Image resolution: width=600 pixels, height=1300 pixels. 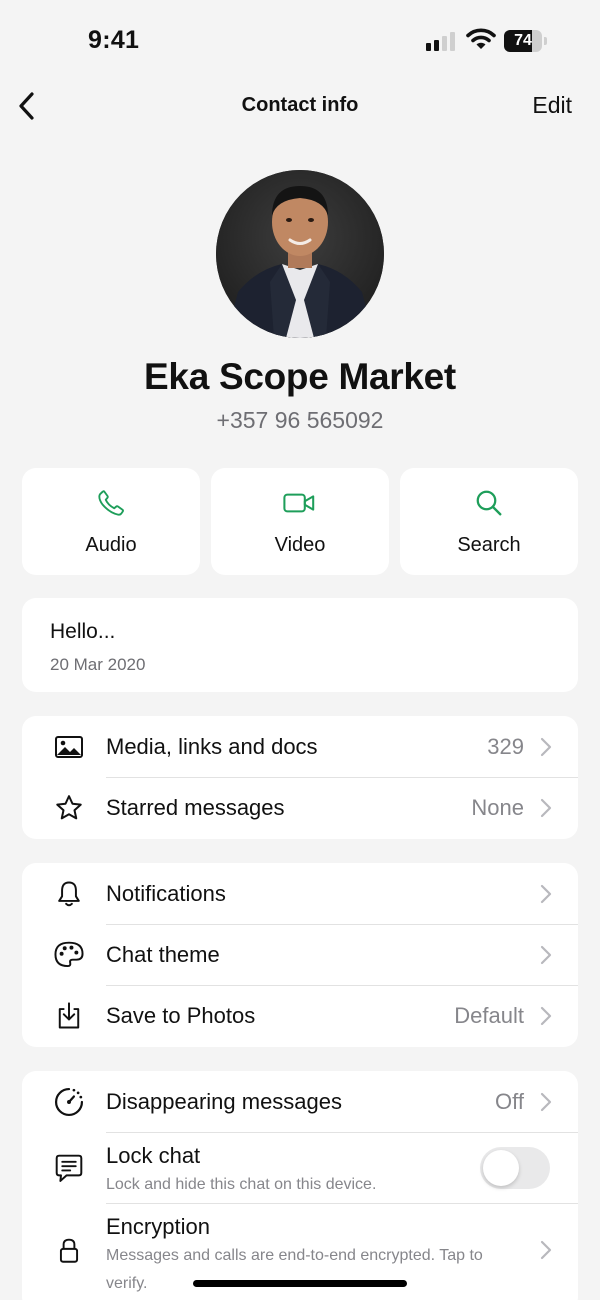 I want to click on starred-value: None, so click(x=497, y=807).